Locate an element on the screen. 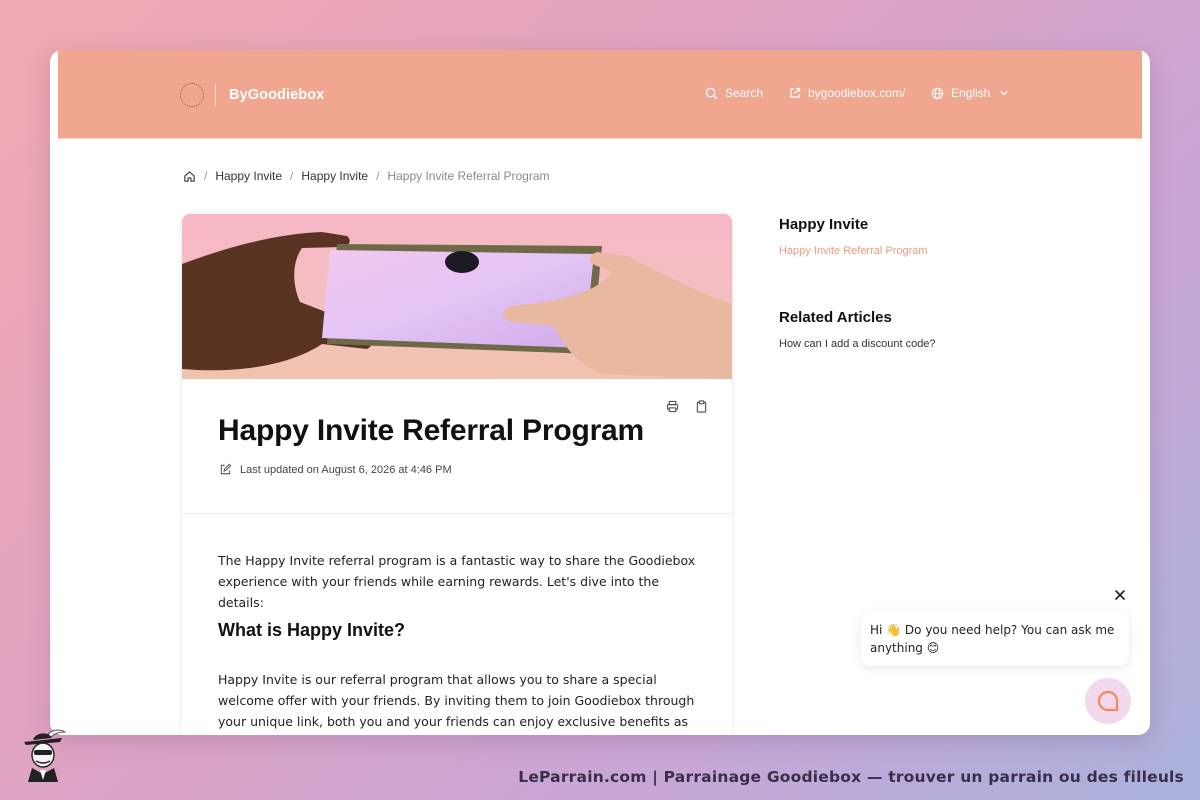 This screenshot has height=800, width=1200. copy-icon is located at coordinates (701, 406).